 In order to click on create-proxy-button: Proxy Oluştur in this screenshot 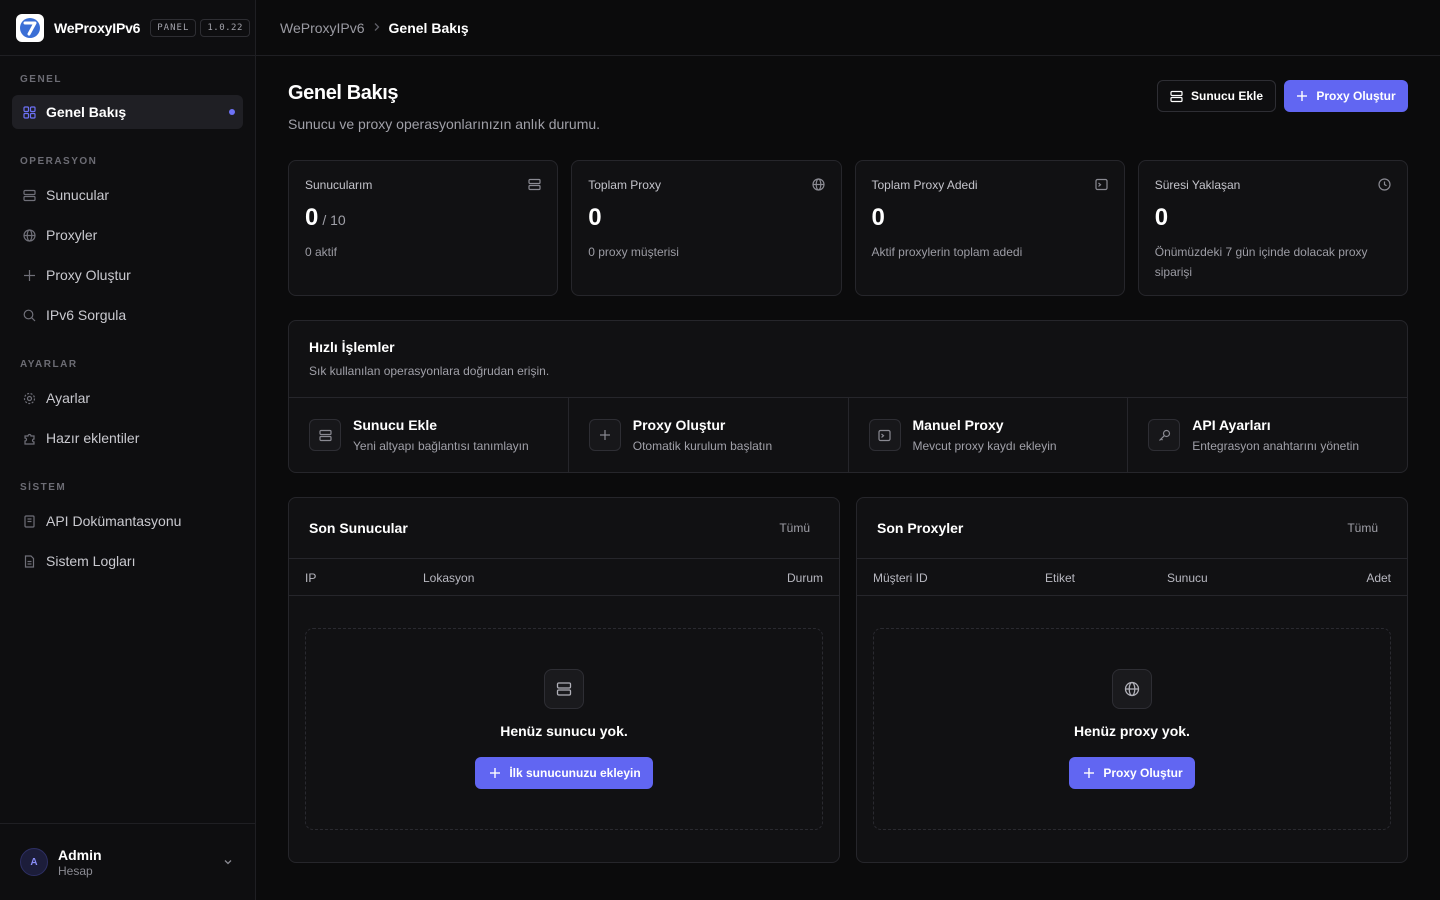, I will do `click(1346, 96)`.